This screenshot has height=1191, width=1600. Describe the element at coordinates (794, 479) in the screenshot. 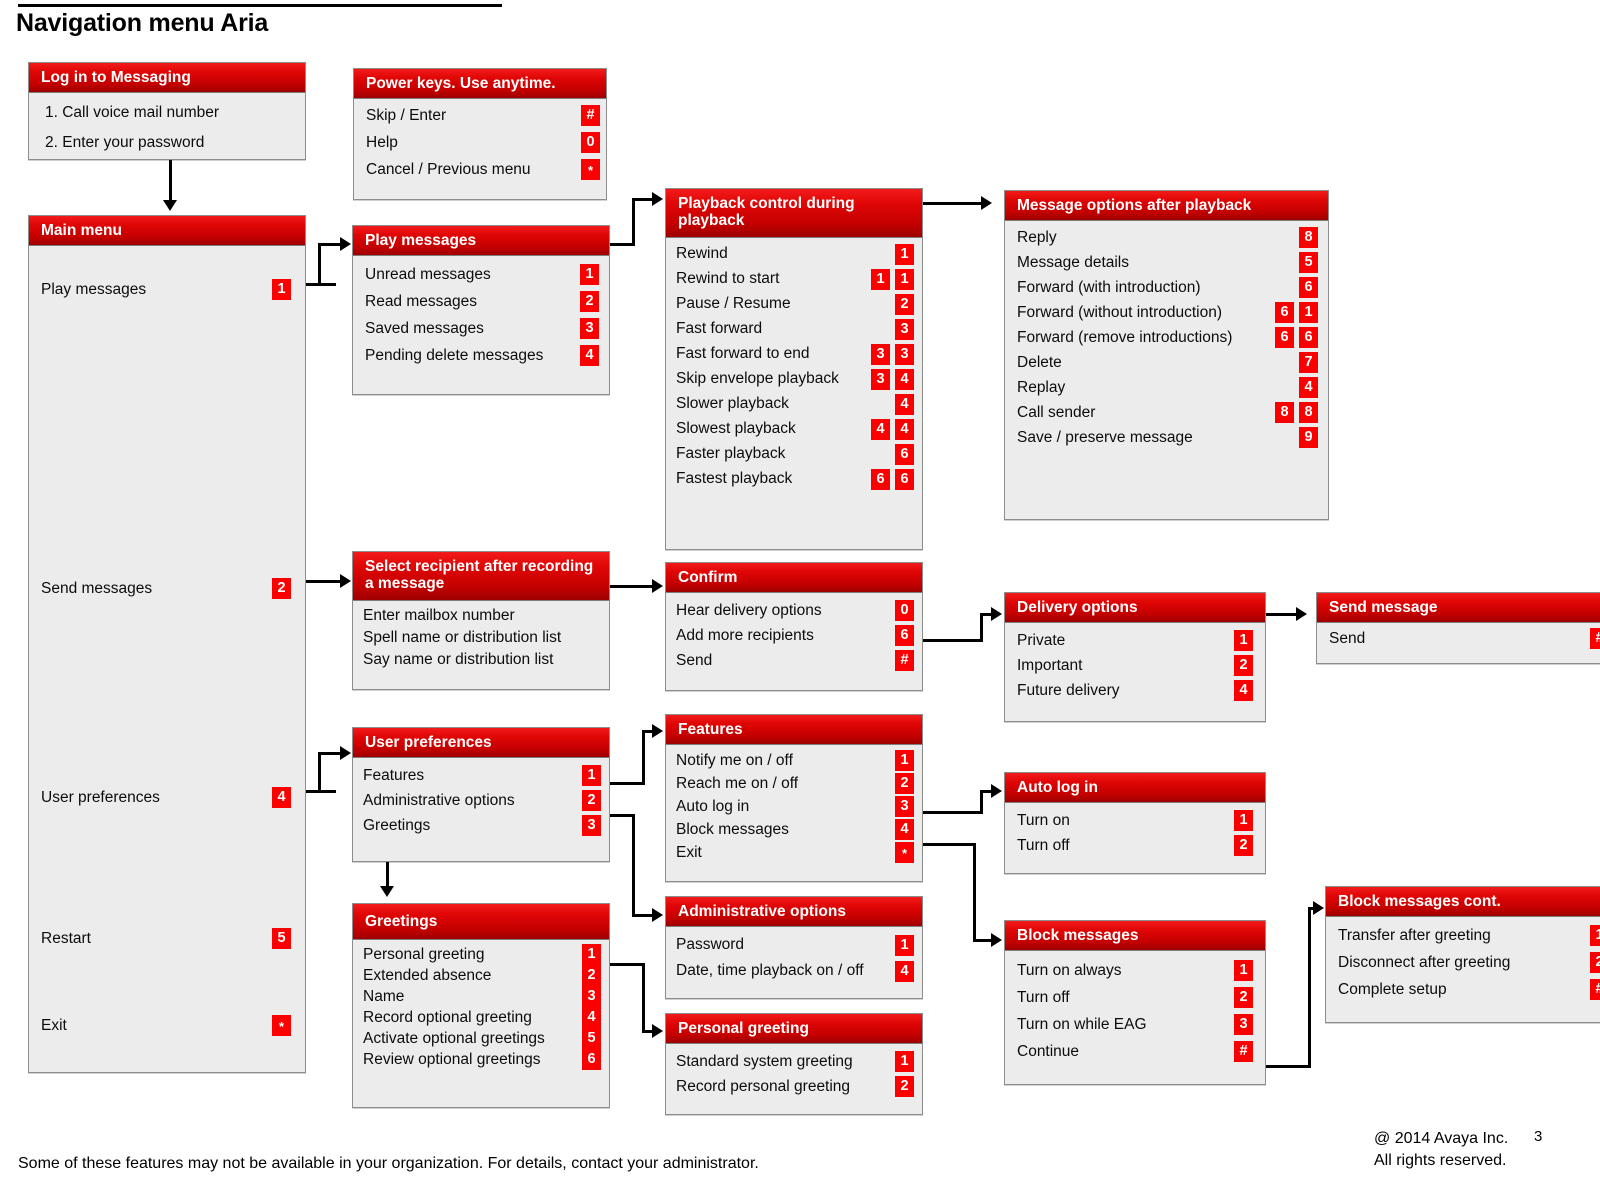

I see `menu-row: Fastest playback 6 6` at that location.